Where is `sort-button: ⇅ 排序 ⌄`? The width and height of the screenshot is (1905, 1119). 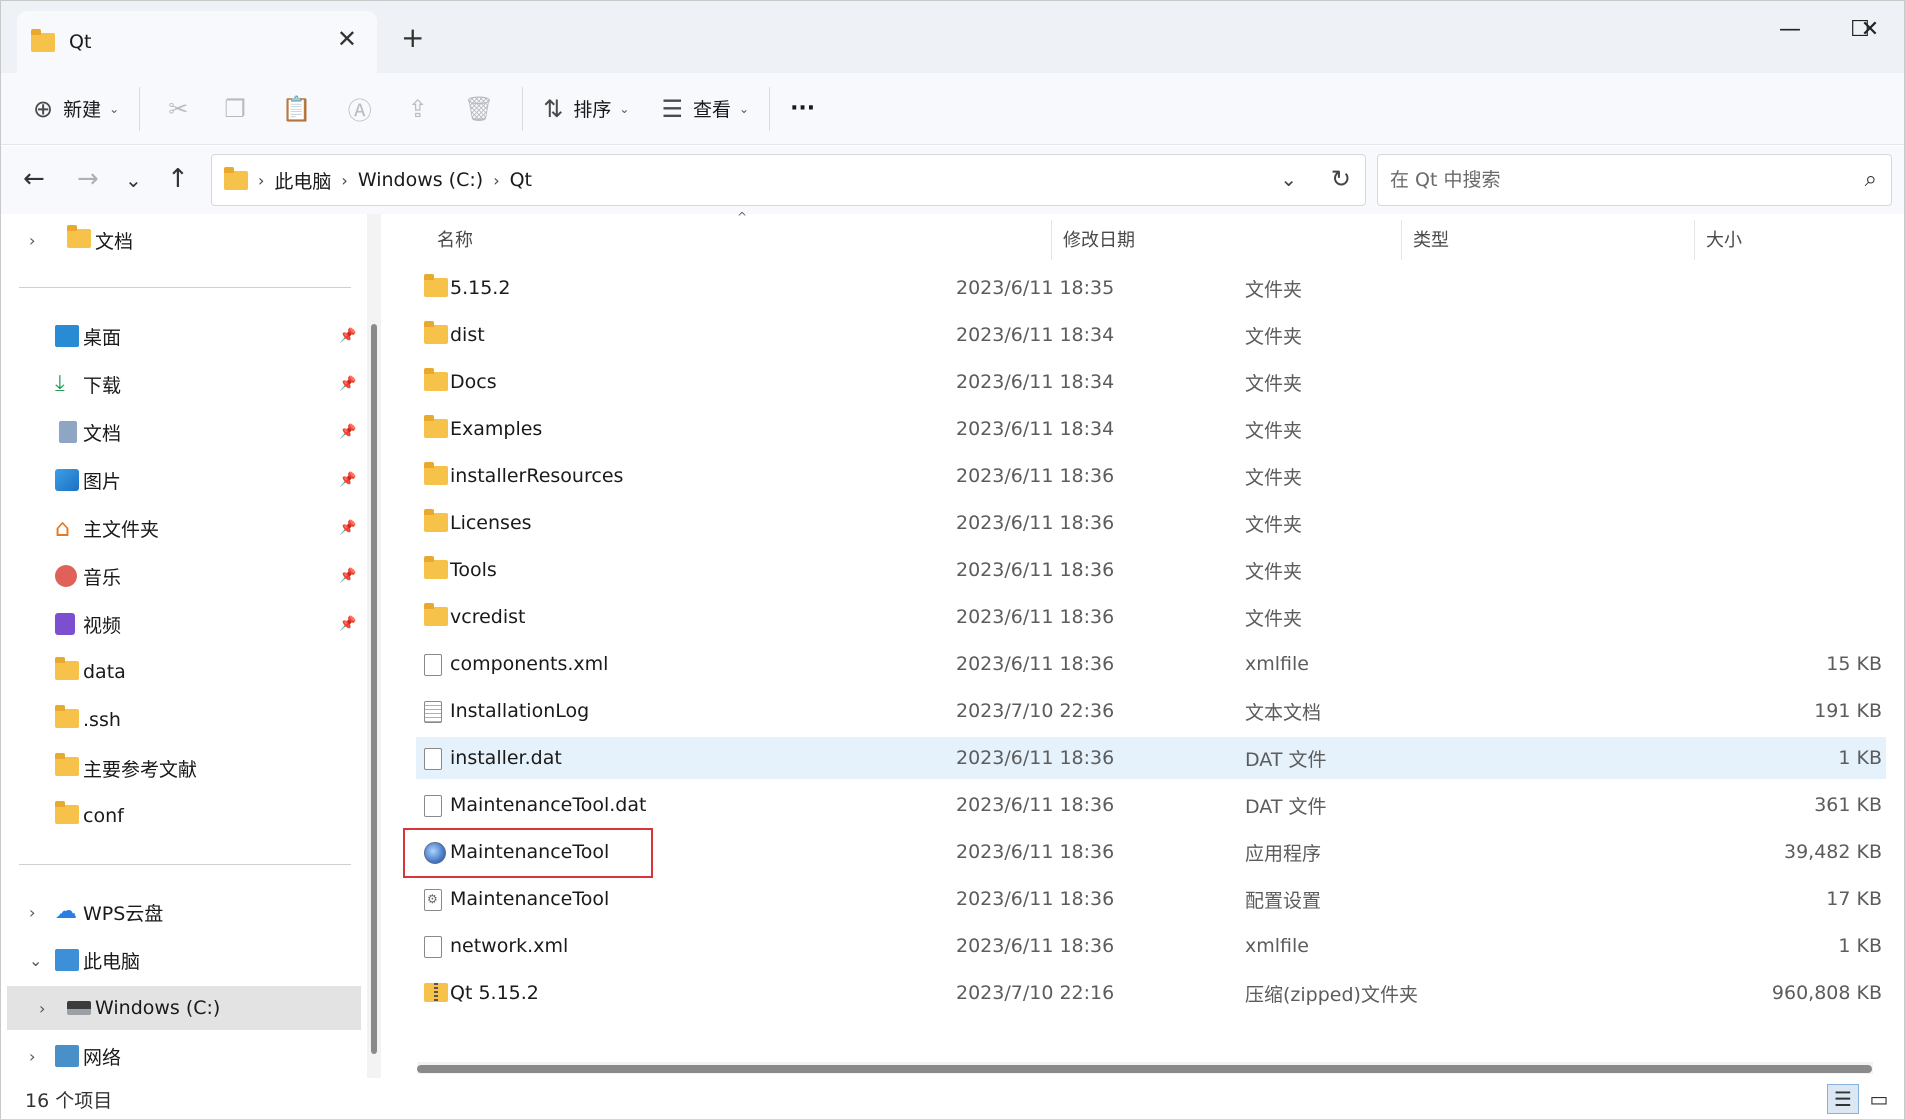
sort-button: ⇅ 排序 ⌄ is located at coordinates (586, 109).